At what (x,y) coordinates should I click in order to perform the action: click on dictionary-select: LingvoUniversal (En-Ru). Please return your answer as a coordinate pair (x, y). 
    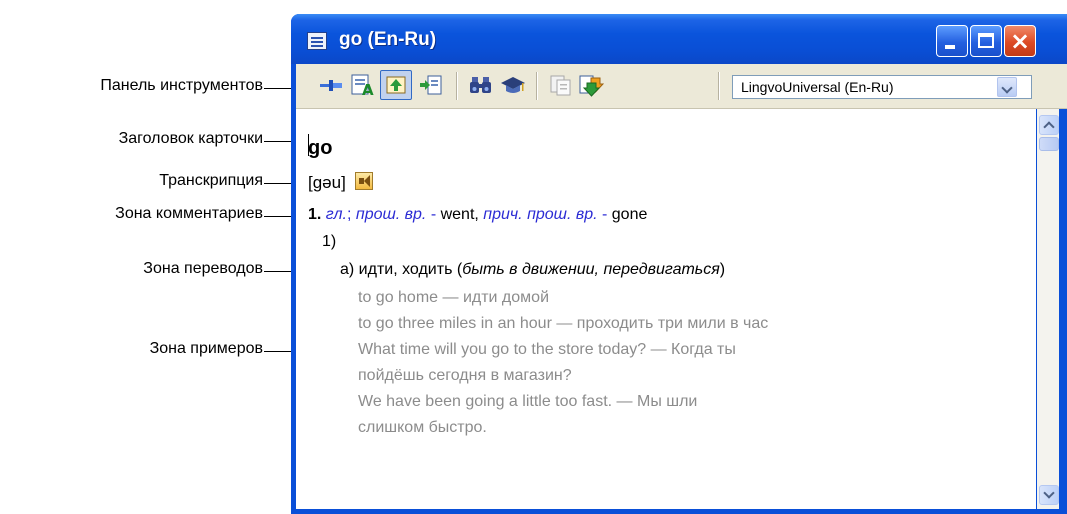
    Looking at the image, I should click on (882, 87).